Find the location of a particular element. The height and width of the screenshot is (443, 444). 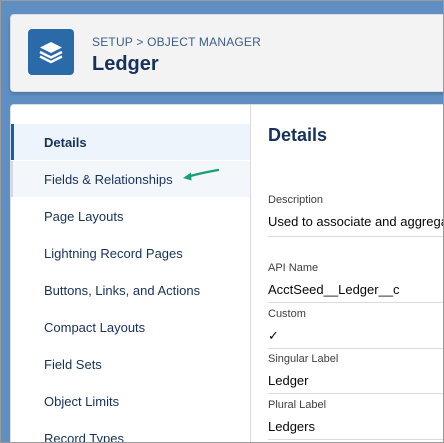

plural-label-label: Plural Label is located at coordinates (297, 405).